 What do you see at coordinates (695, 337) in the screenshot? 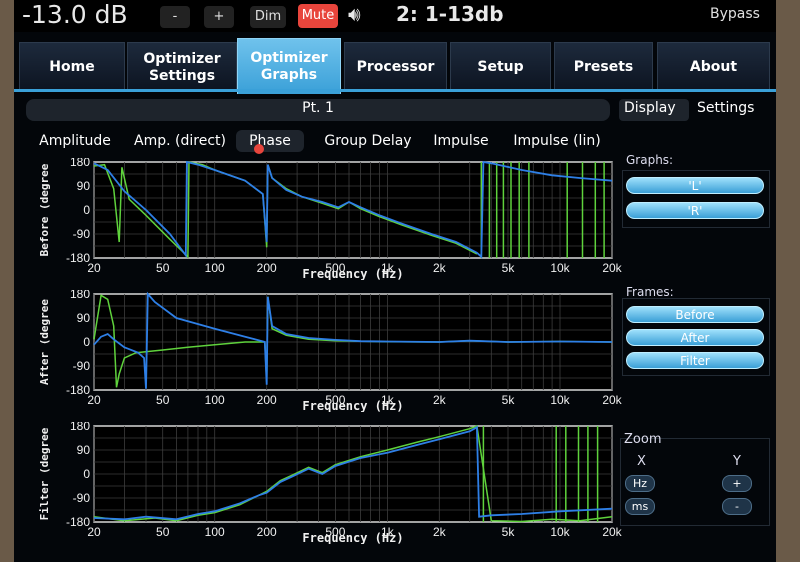
I see `frame-after-button: After` at bounding box center [695, 337].